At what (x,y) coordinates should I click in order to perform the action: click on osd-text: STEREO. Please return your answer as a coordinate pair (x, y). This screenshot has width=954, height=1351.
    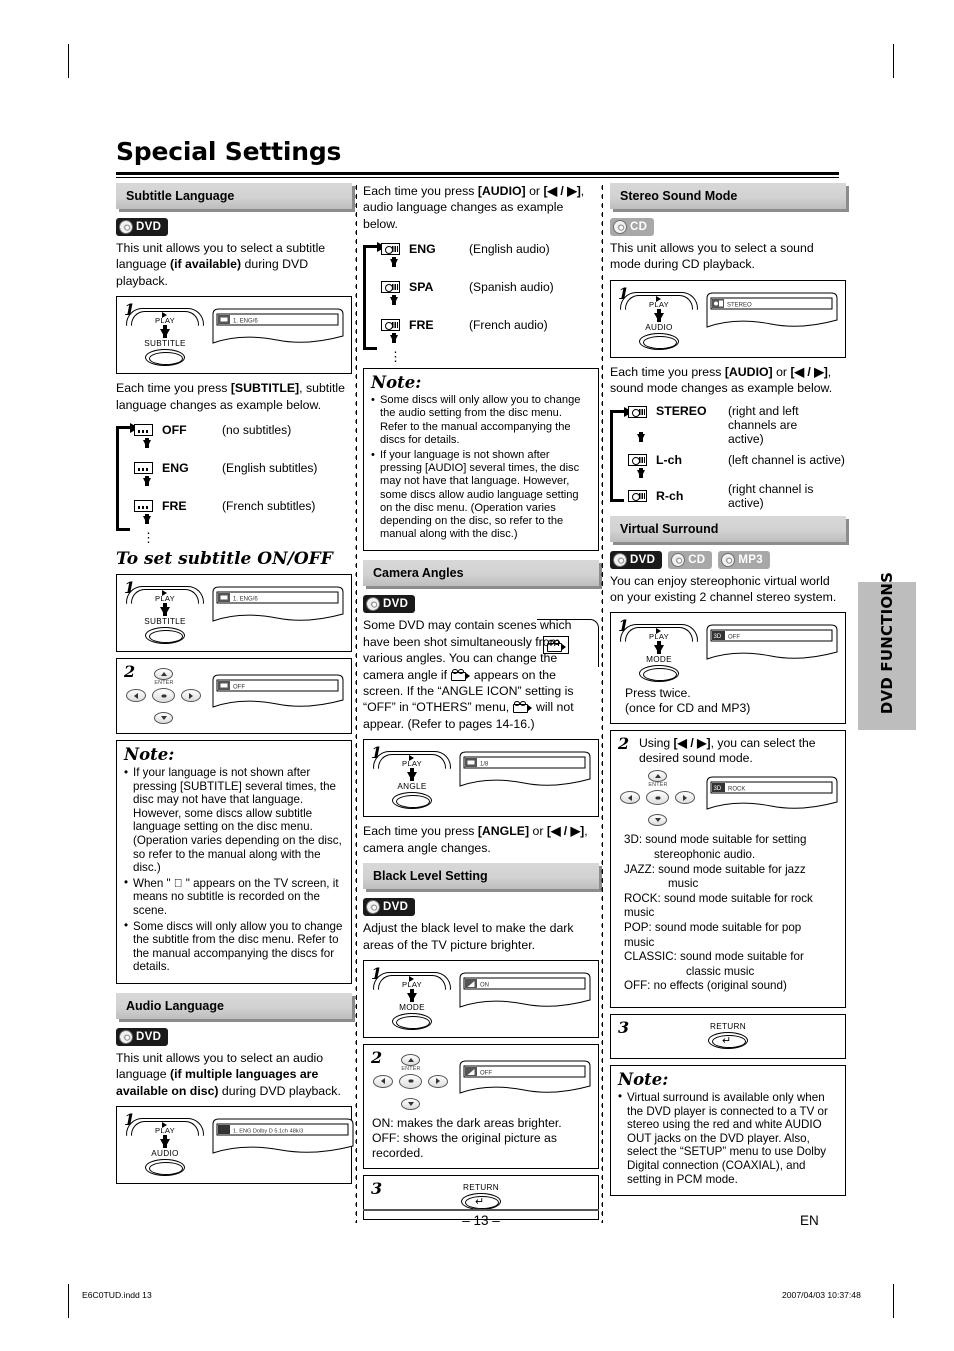
    Looking at the image, I should click on (739, 305).